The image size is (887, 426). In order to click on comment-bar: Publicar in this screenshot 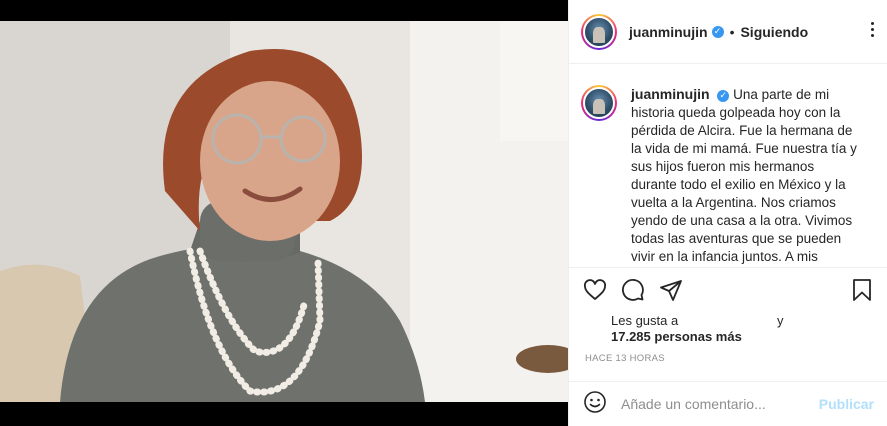, I will do `click(728, 403)`.